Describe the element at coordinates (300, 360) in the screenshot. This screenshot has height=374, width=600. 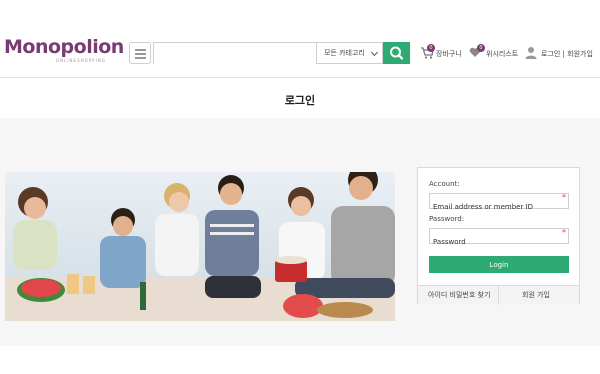
I see `page-bottom` at that location.